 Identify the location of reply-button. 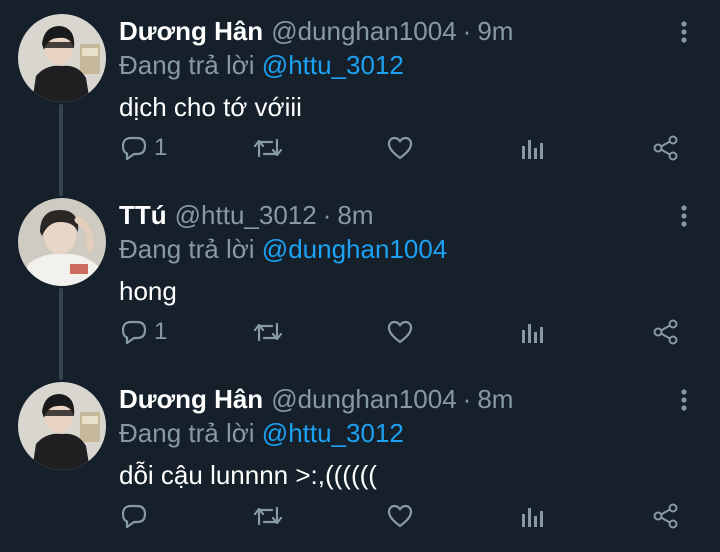
(137, 516).